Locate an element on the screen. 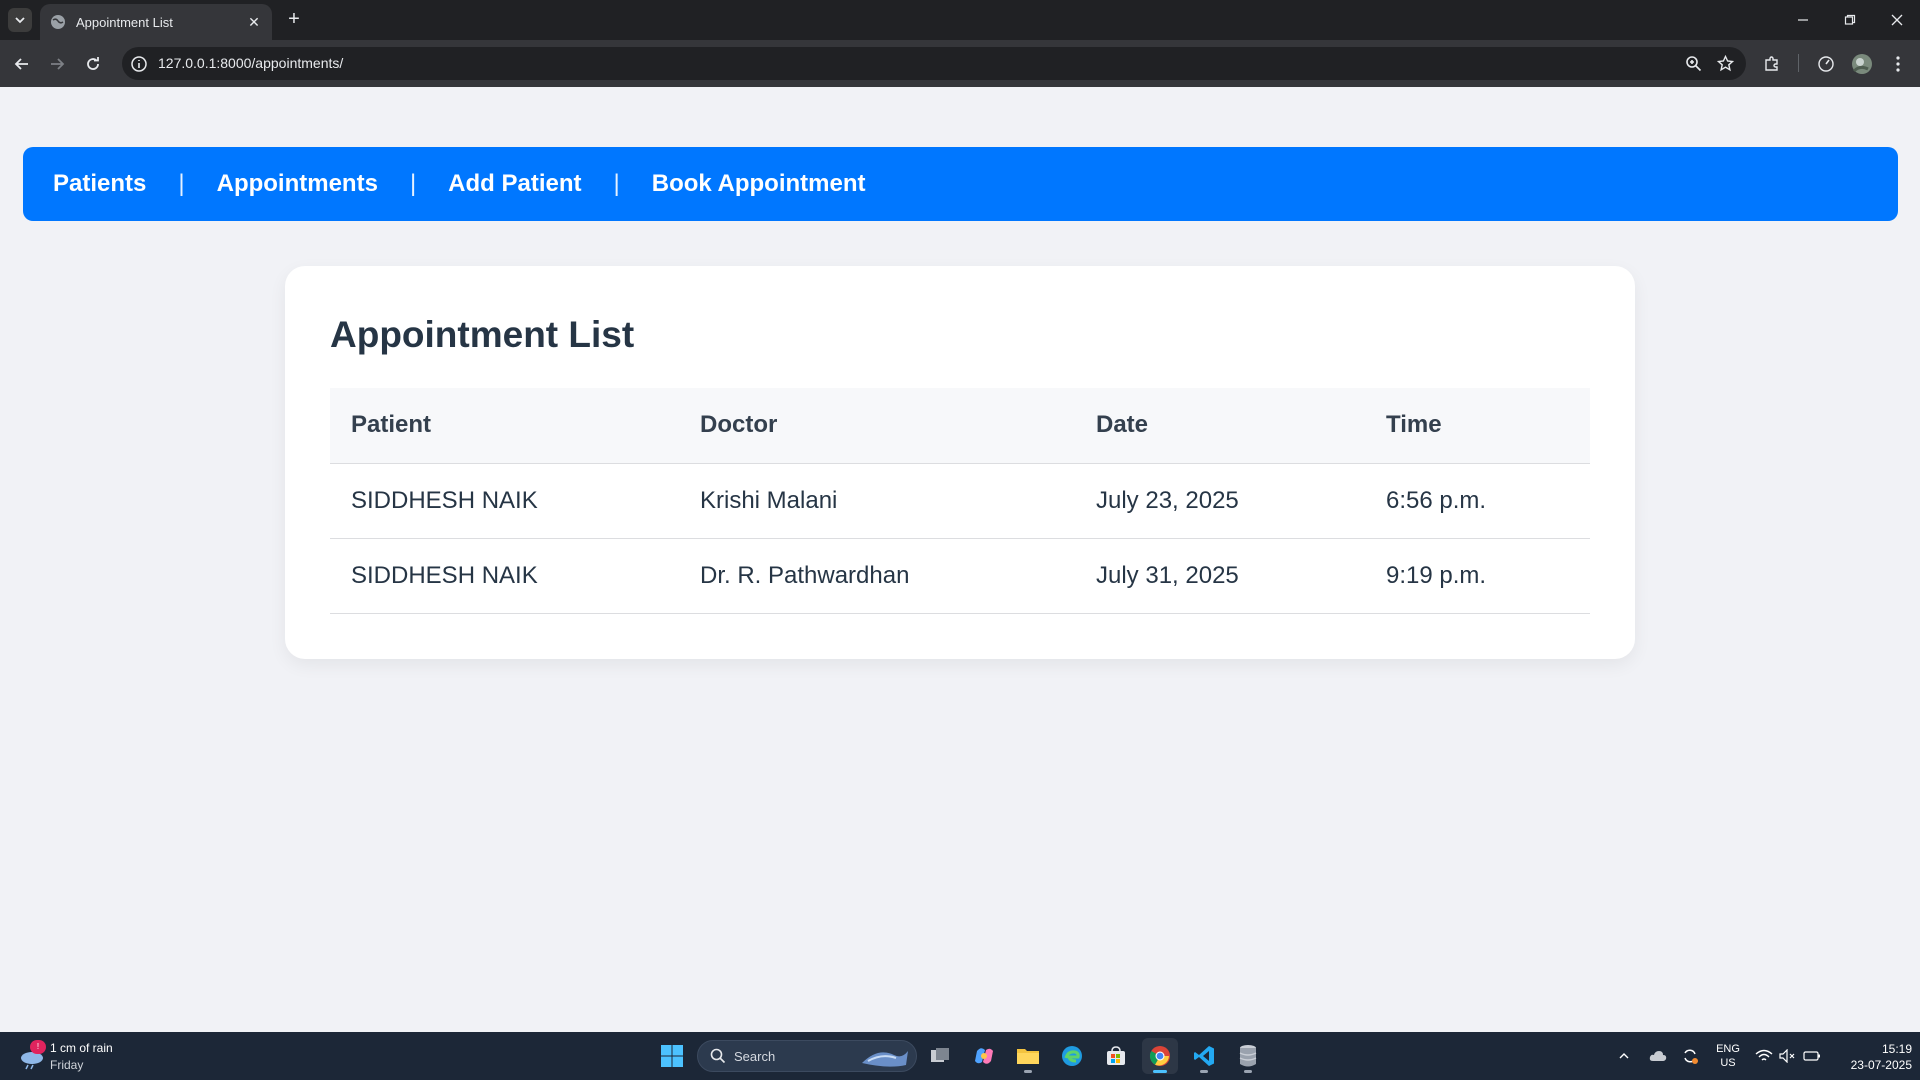  back-button is located at coordinates (22, 64).